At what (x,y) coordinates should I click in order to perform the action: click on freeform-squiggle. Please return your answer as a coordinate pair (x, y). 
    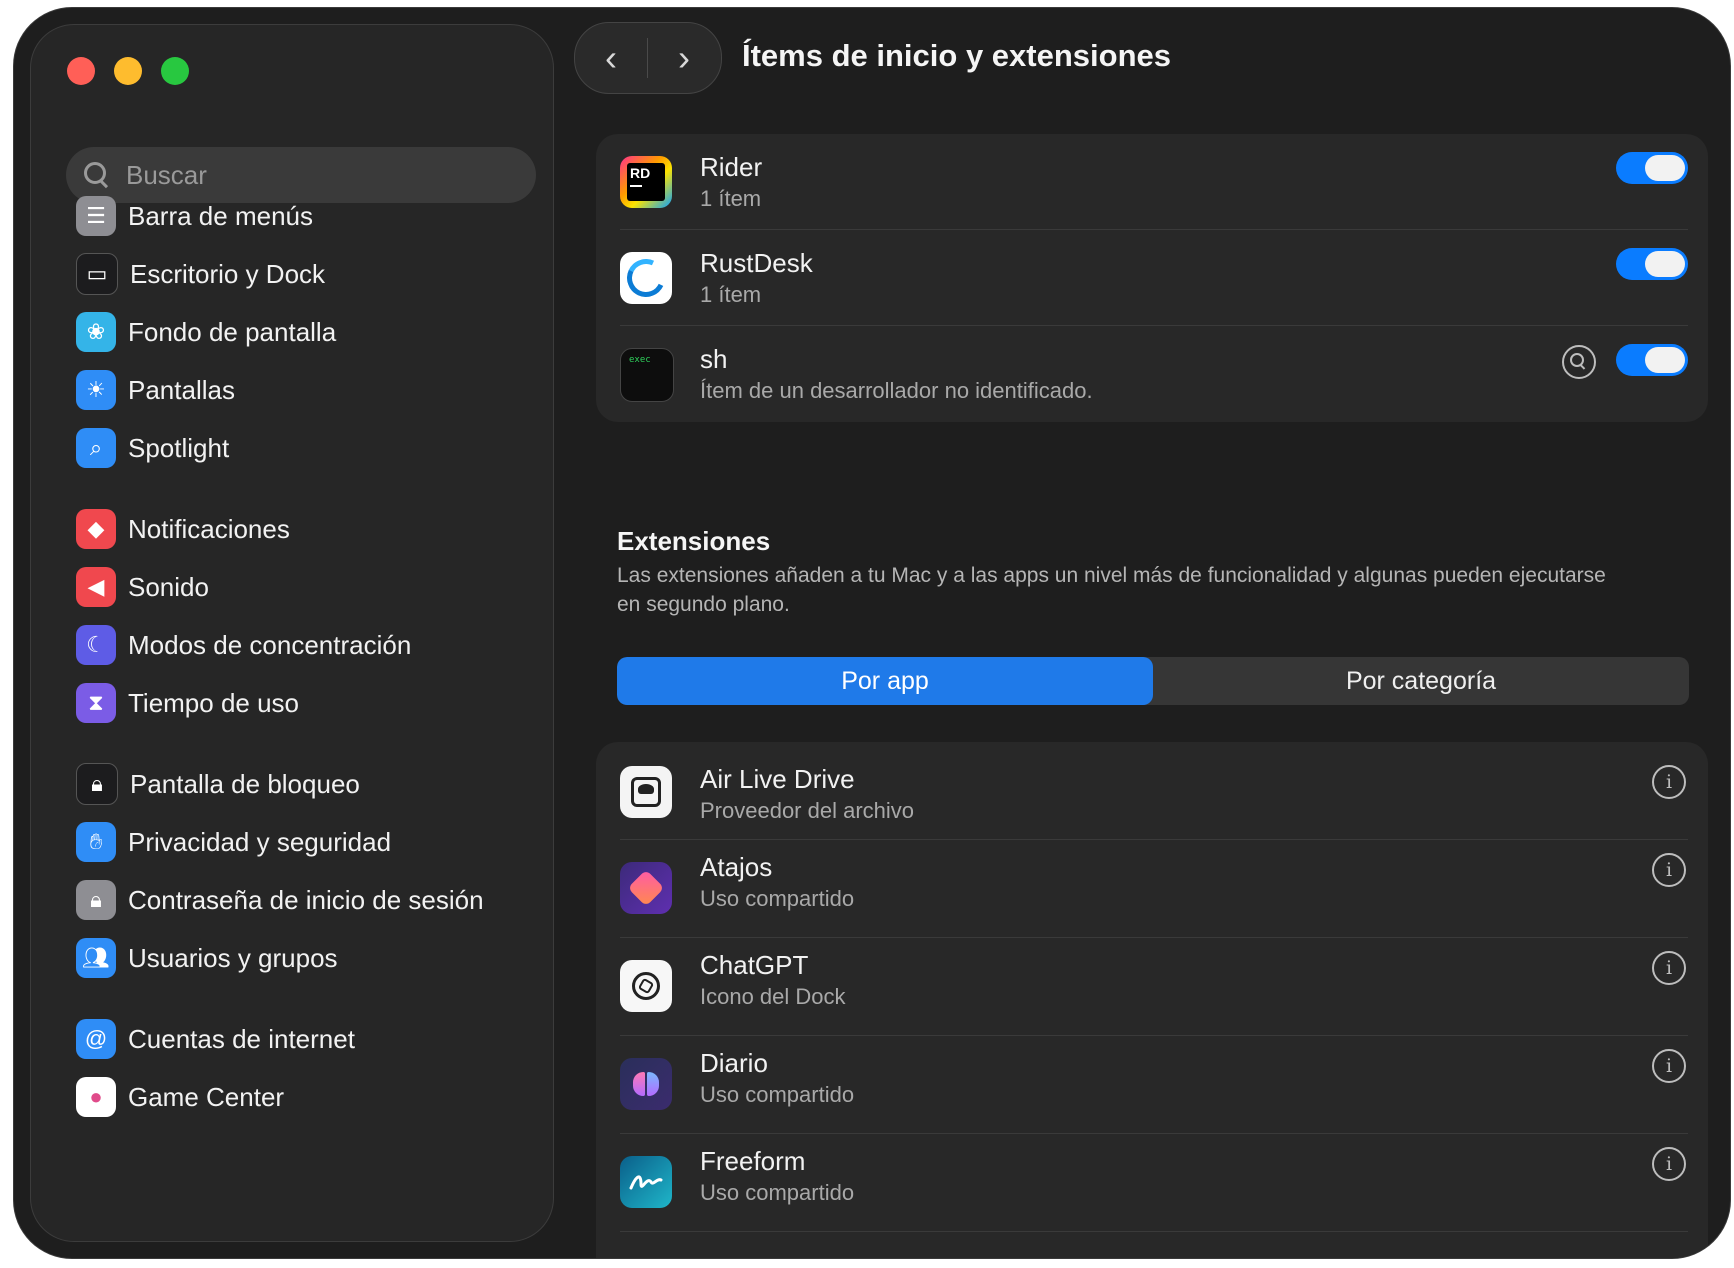
    Looking at the image, I should click on (646, 1182).